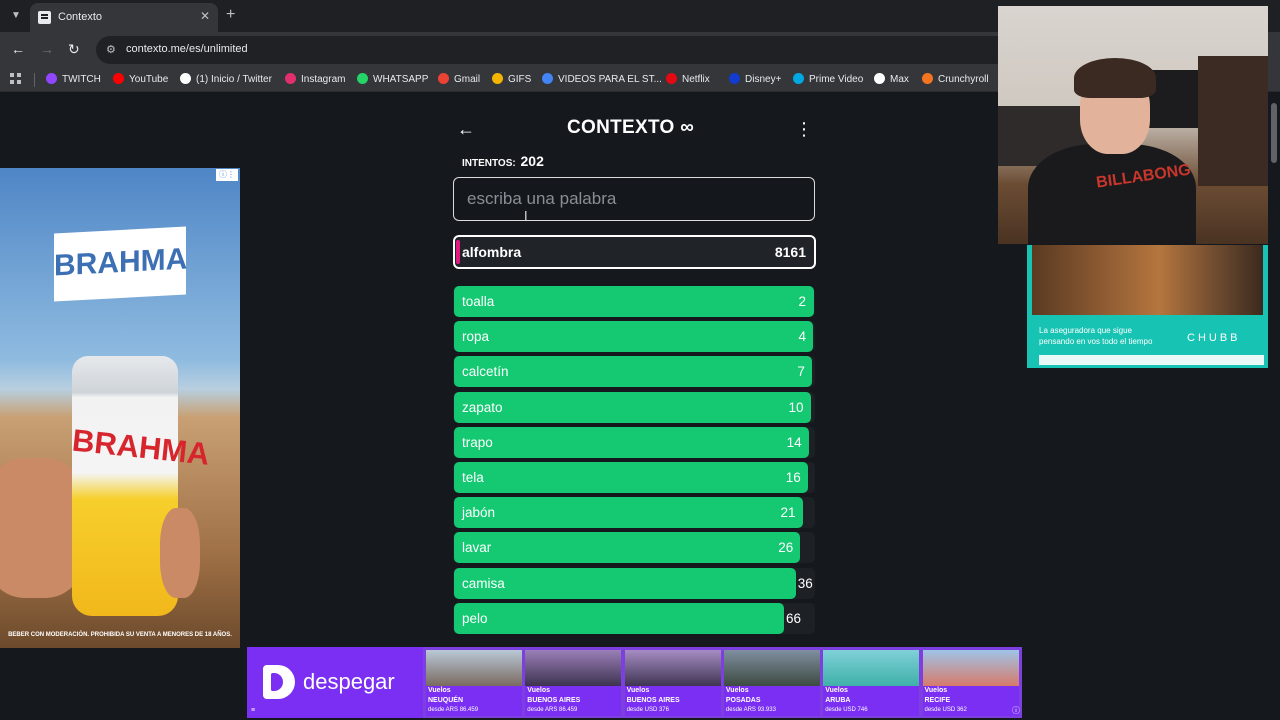 Image resolution: width=1280 pixels, height=720 pixels. I want to click on close-tab-icon: ✕, so click(205, 16).